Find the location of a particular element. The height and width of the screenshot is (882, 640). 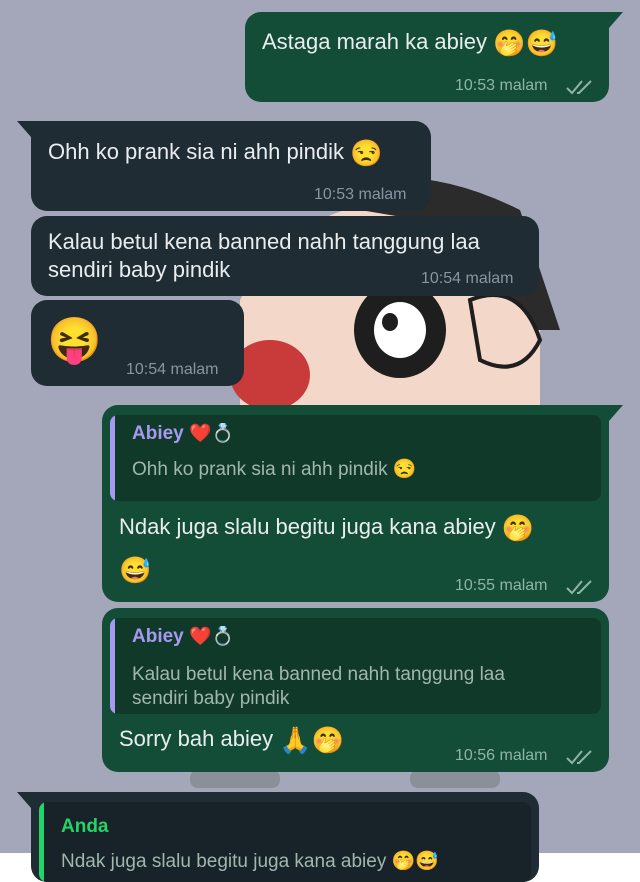

quote-text: Ohh ko prank sia ni ahh pindik is located at coordinates (260, 469).